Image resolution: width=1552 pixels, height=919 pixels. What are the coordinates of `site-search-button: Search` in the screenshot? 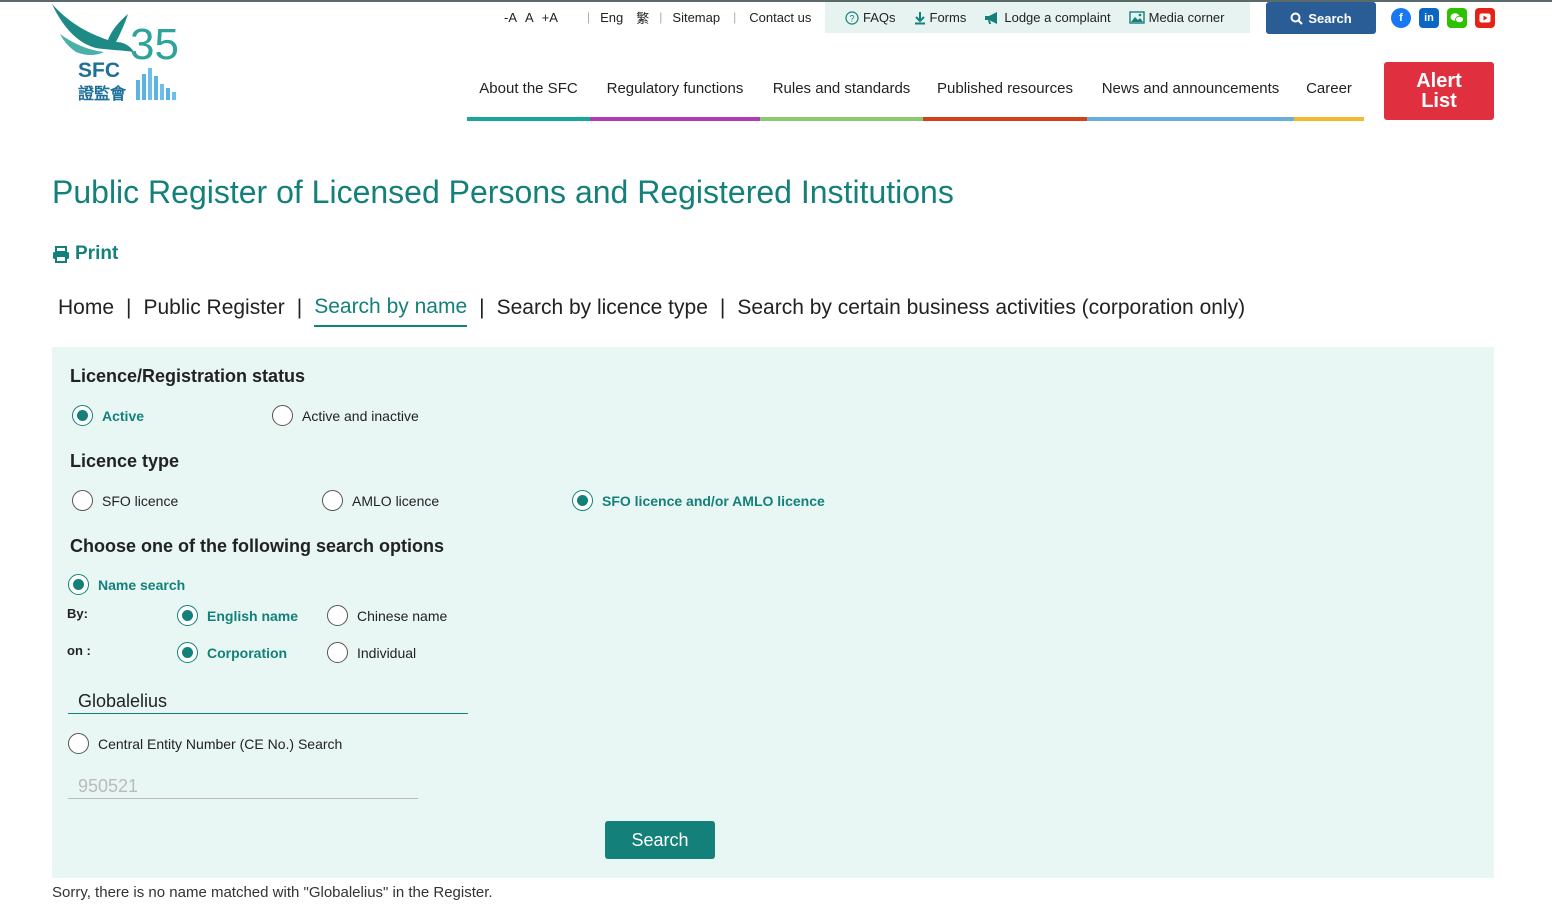 It's located at (1321, 18).